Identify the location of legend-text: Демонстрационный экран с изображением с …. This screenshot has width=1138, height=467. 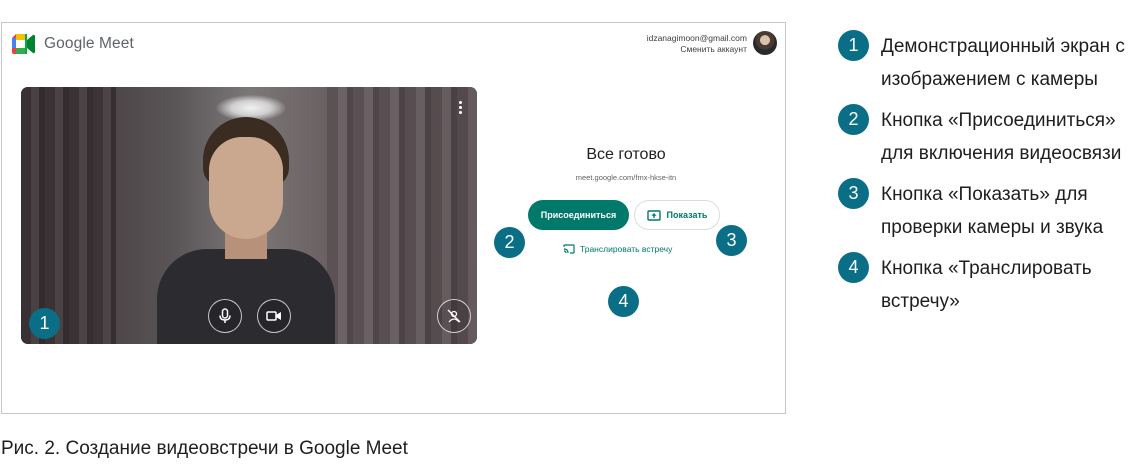
(1003, 63).